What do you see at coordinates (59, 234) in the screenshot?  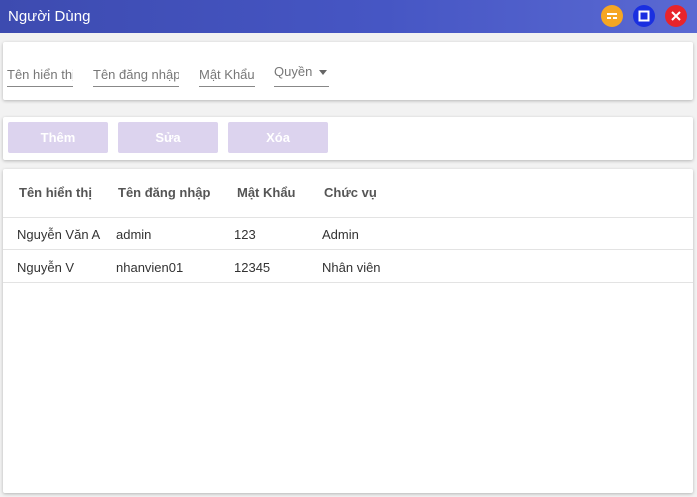 I see `cell-display-name: Nguyễn Văn A` at bounding box center [59, 234].